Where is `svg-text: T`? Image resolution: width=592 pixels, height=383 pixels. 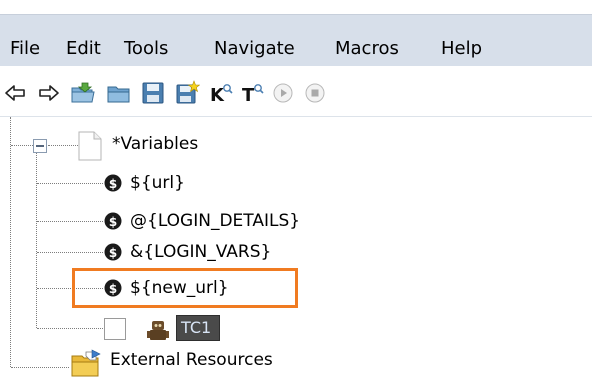 svg-text: T is located at coordinates (248, 95).